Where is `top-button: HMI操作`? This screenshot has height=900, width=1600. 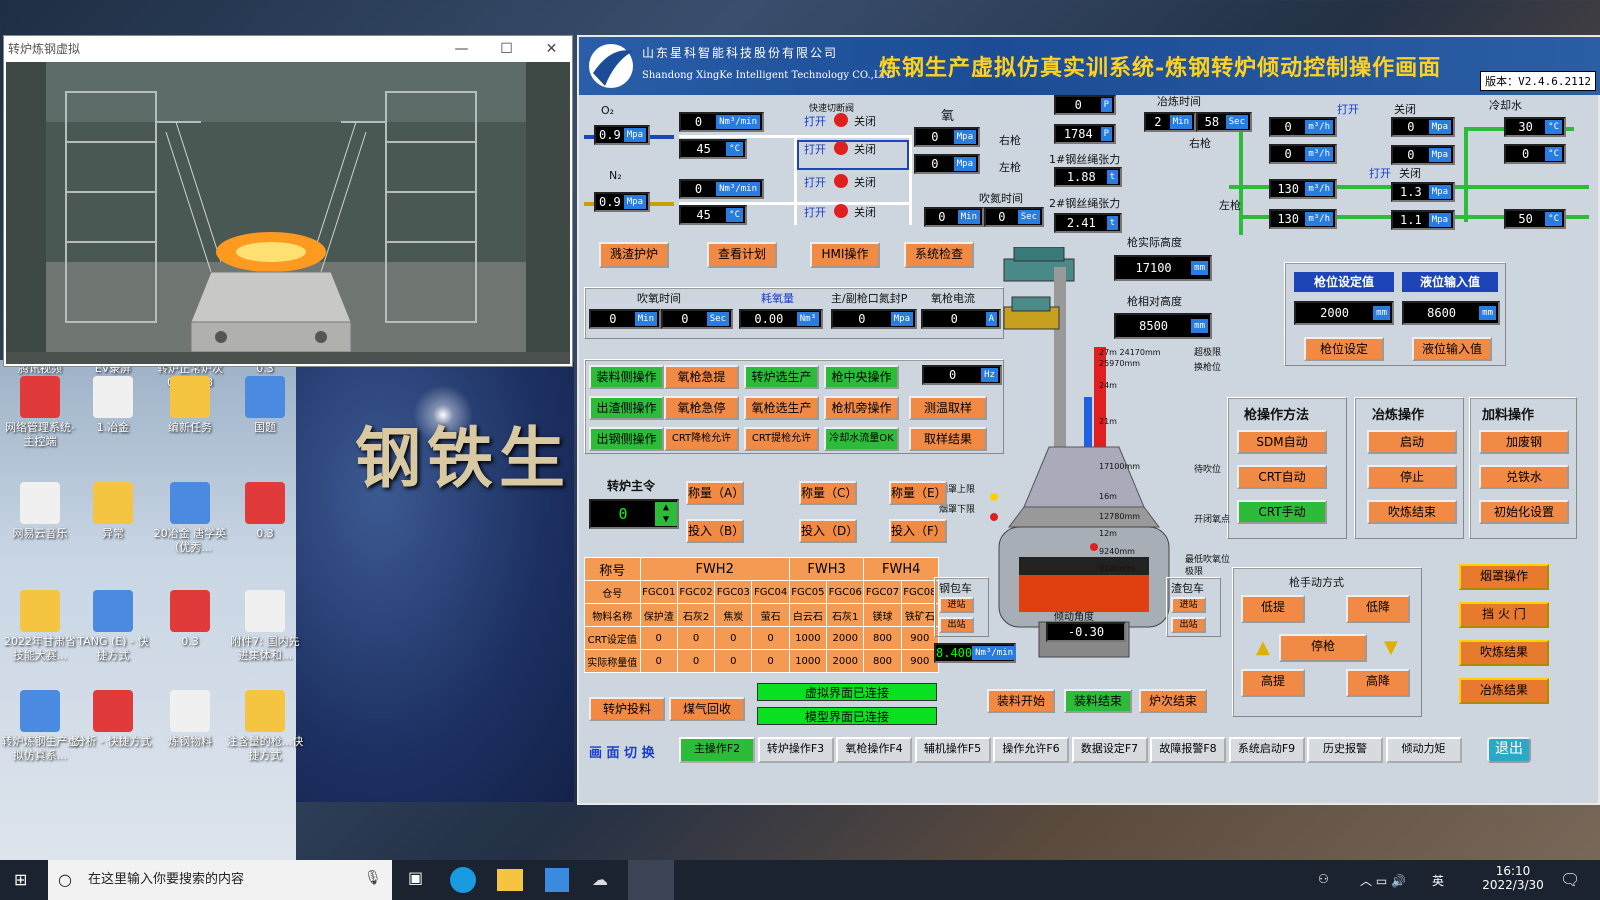 top-button: HMI操作 is located at coordinates (845, 255).